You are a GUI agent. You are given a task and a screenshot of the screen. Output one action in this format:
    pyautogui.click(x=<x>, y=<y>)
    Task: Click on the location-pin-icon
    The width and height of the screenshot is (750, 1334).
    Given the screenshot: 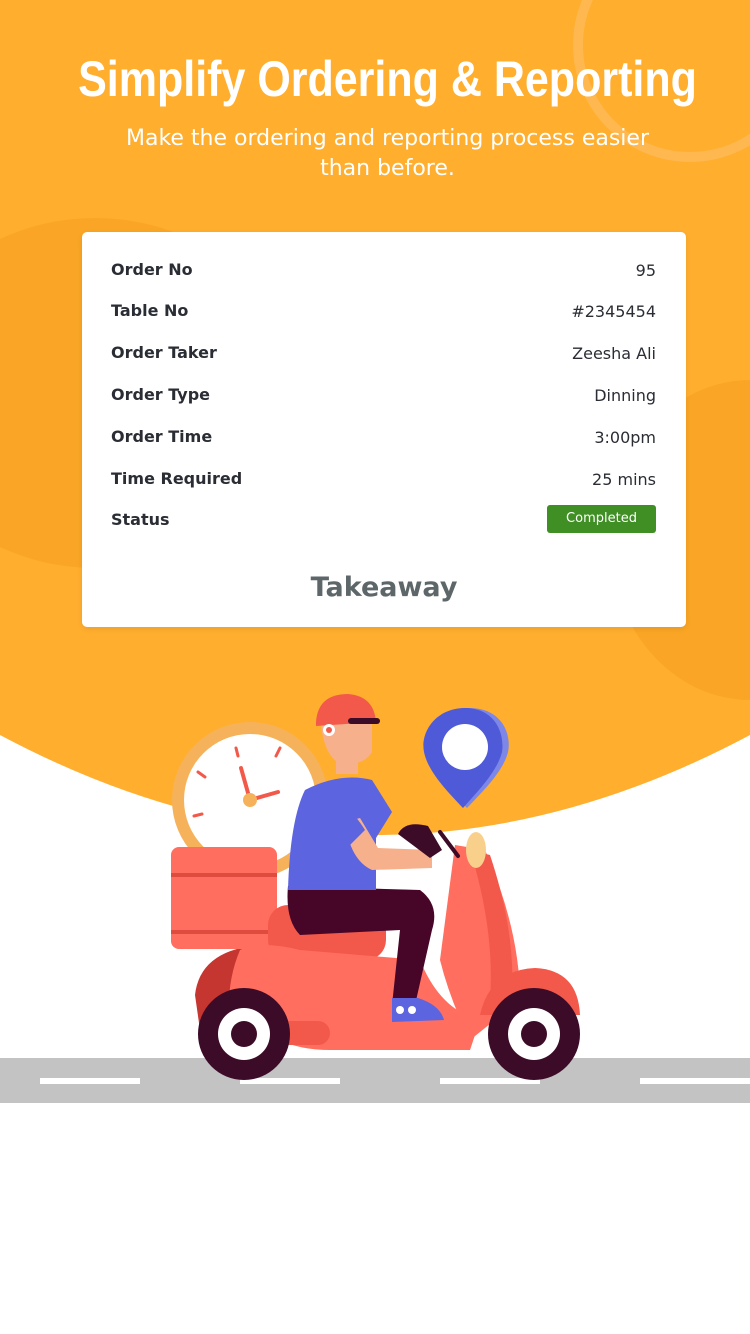 What is the action you would take?
    pyautogui.click(x=466, y=758)
    